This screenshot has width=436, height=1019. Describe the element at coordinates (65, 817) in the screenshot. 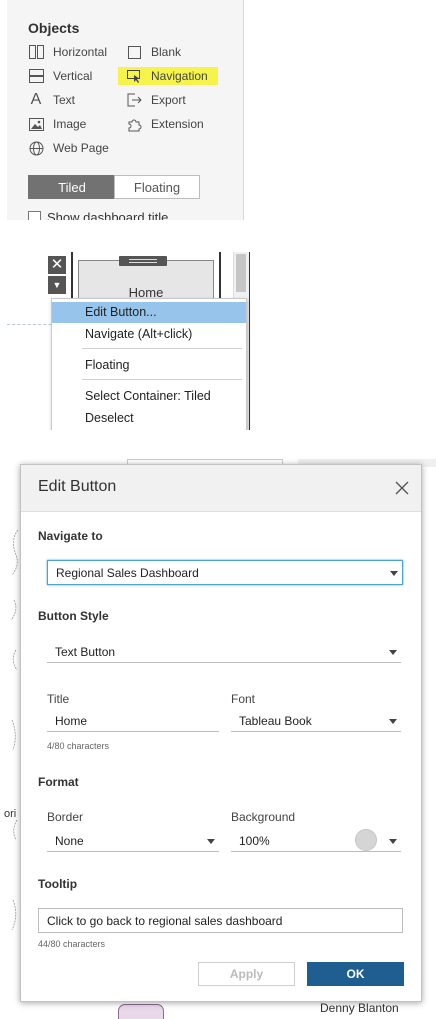

I see `border-label: Border` at that location.